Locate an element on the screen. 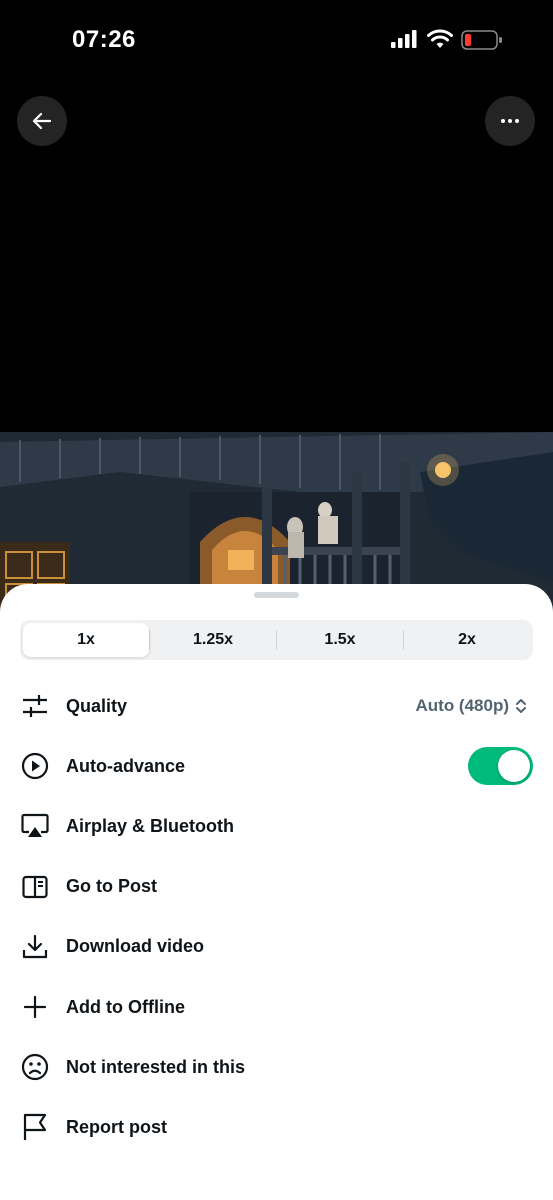  more-horizontal-icon is located at coordinates (510, 121).